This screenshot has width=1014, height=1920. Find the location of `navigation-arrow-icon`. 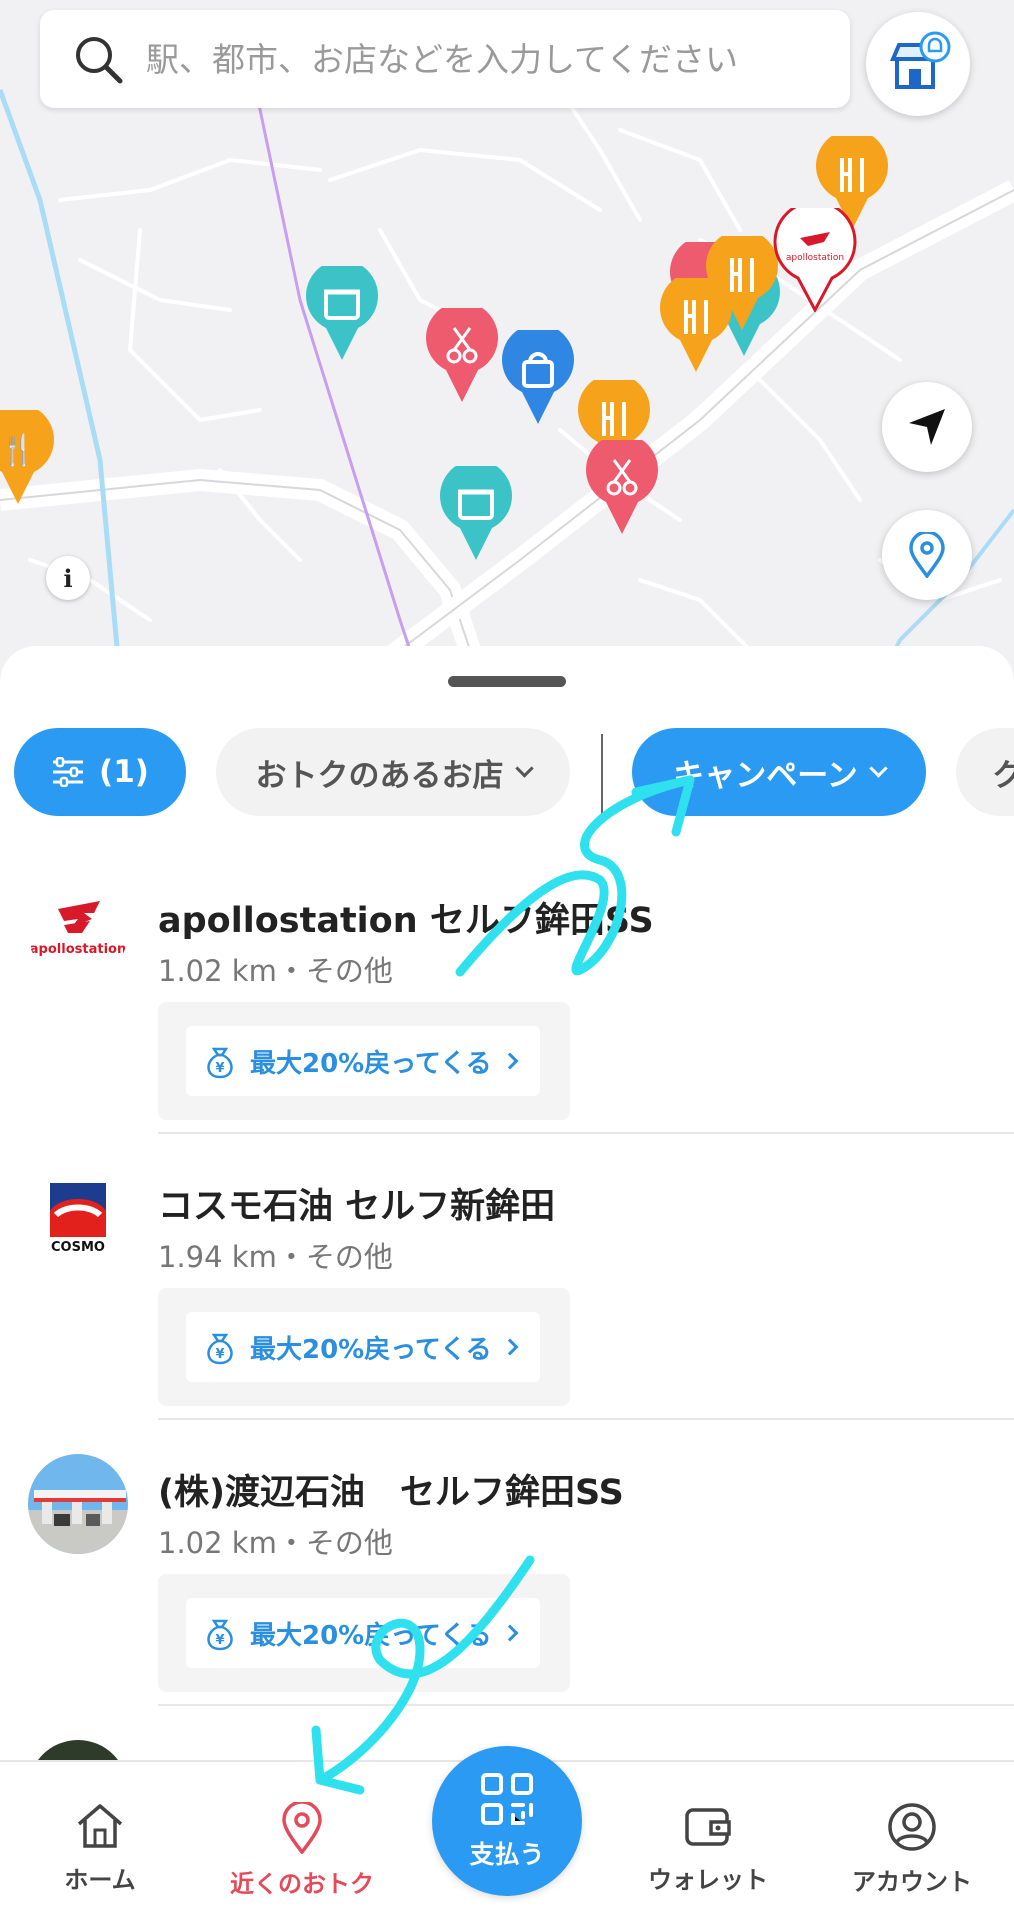

navigation-arrow-icon is located at coordinates (927, 427).